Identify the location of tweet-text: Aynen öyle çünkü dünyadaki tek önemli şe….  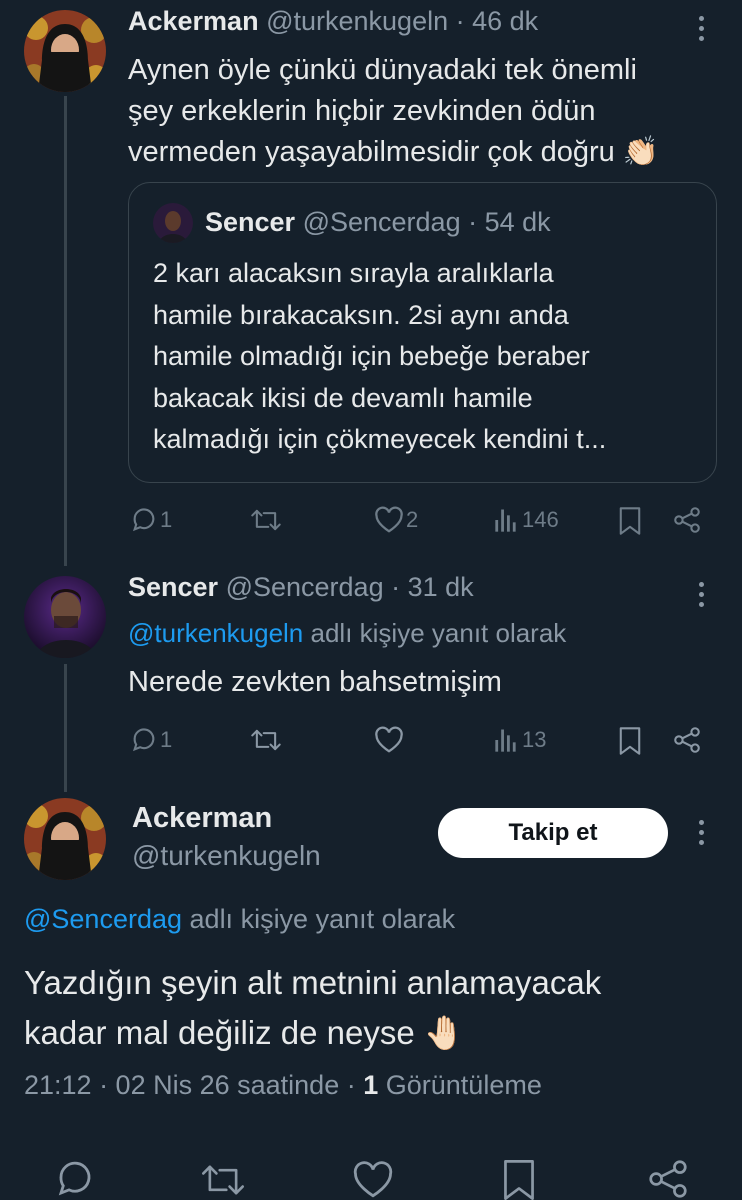
(393, 111).